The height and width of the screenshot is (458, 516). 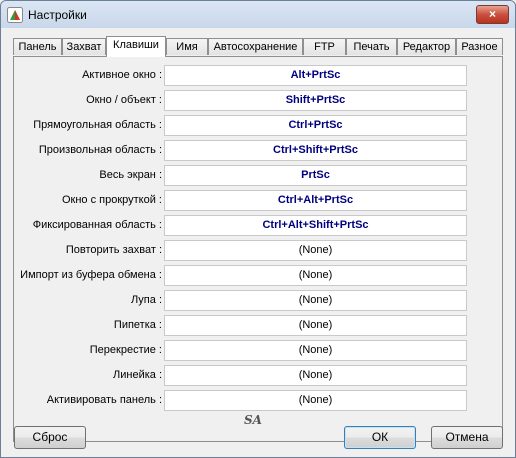 I want to click on close-button: ×, so click(x=492, y=14).